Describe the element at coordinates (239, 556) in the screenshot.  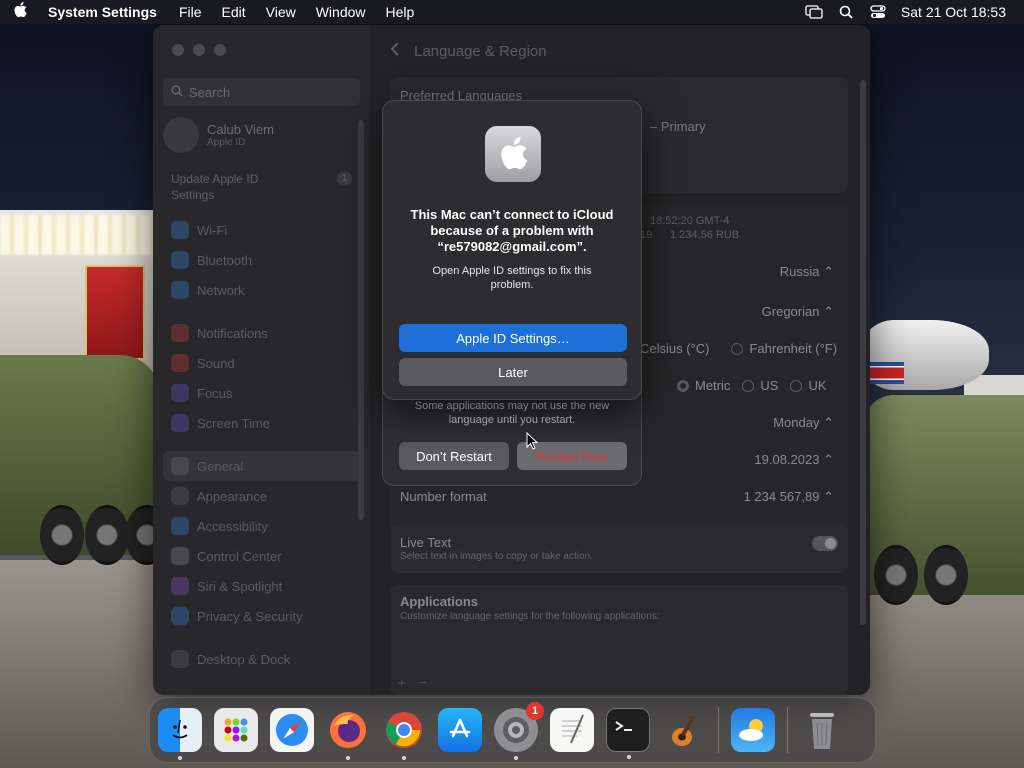
I see `sidebar-item-label: Control Center` at that location.